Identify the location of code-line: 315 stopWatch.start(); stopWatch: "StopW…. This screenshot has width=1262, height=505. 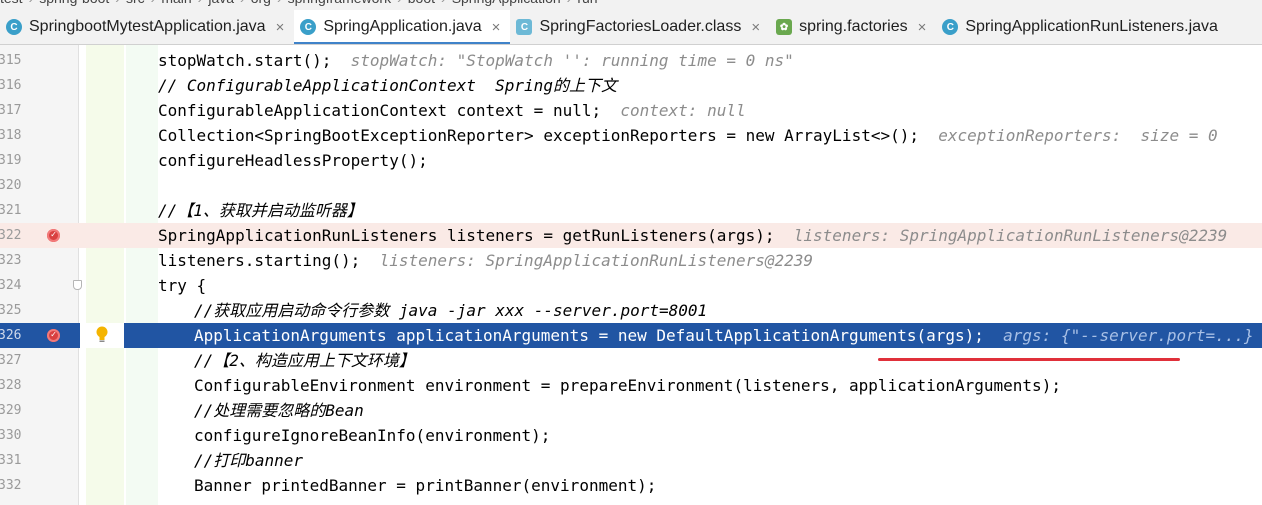
(631, 60).